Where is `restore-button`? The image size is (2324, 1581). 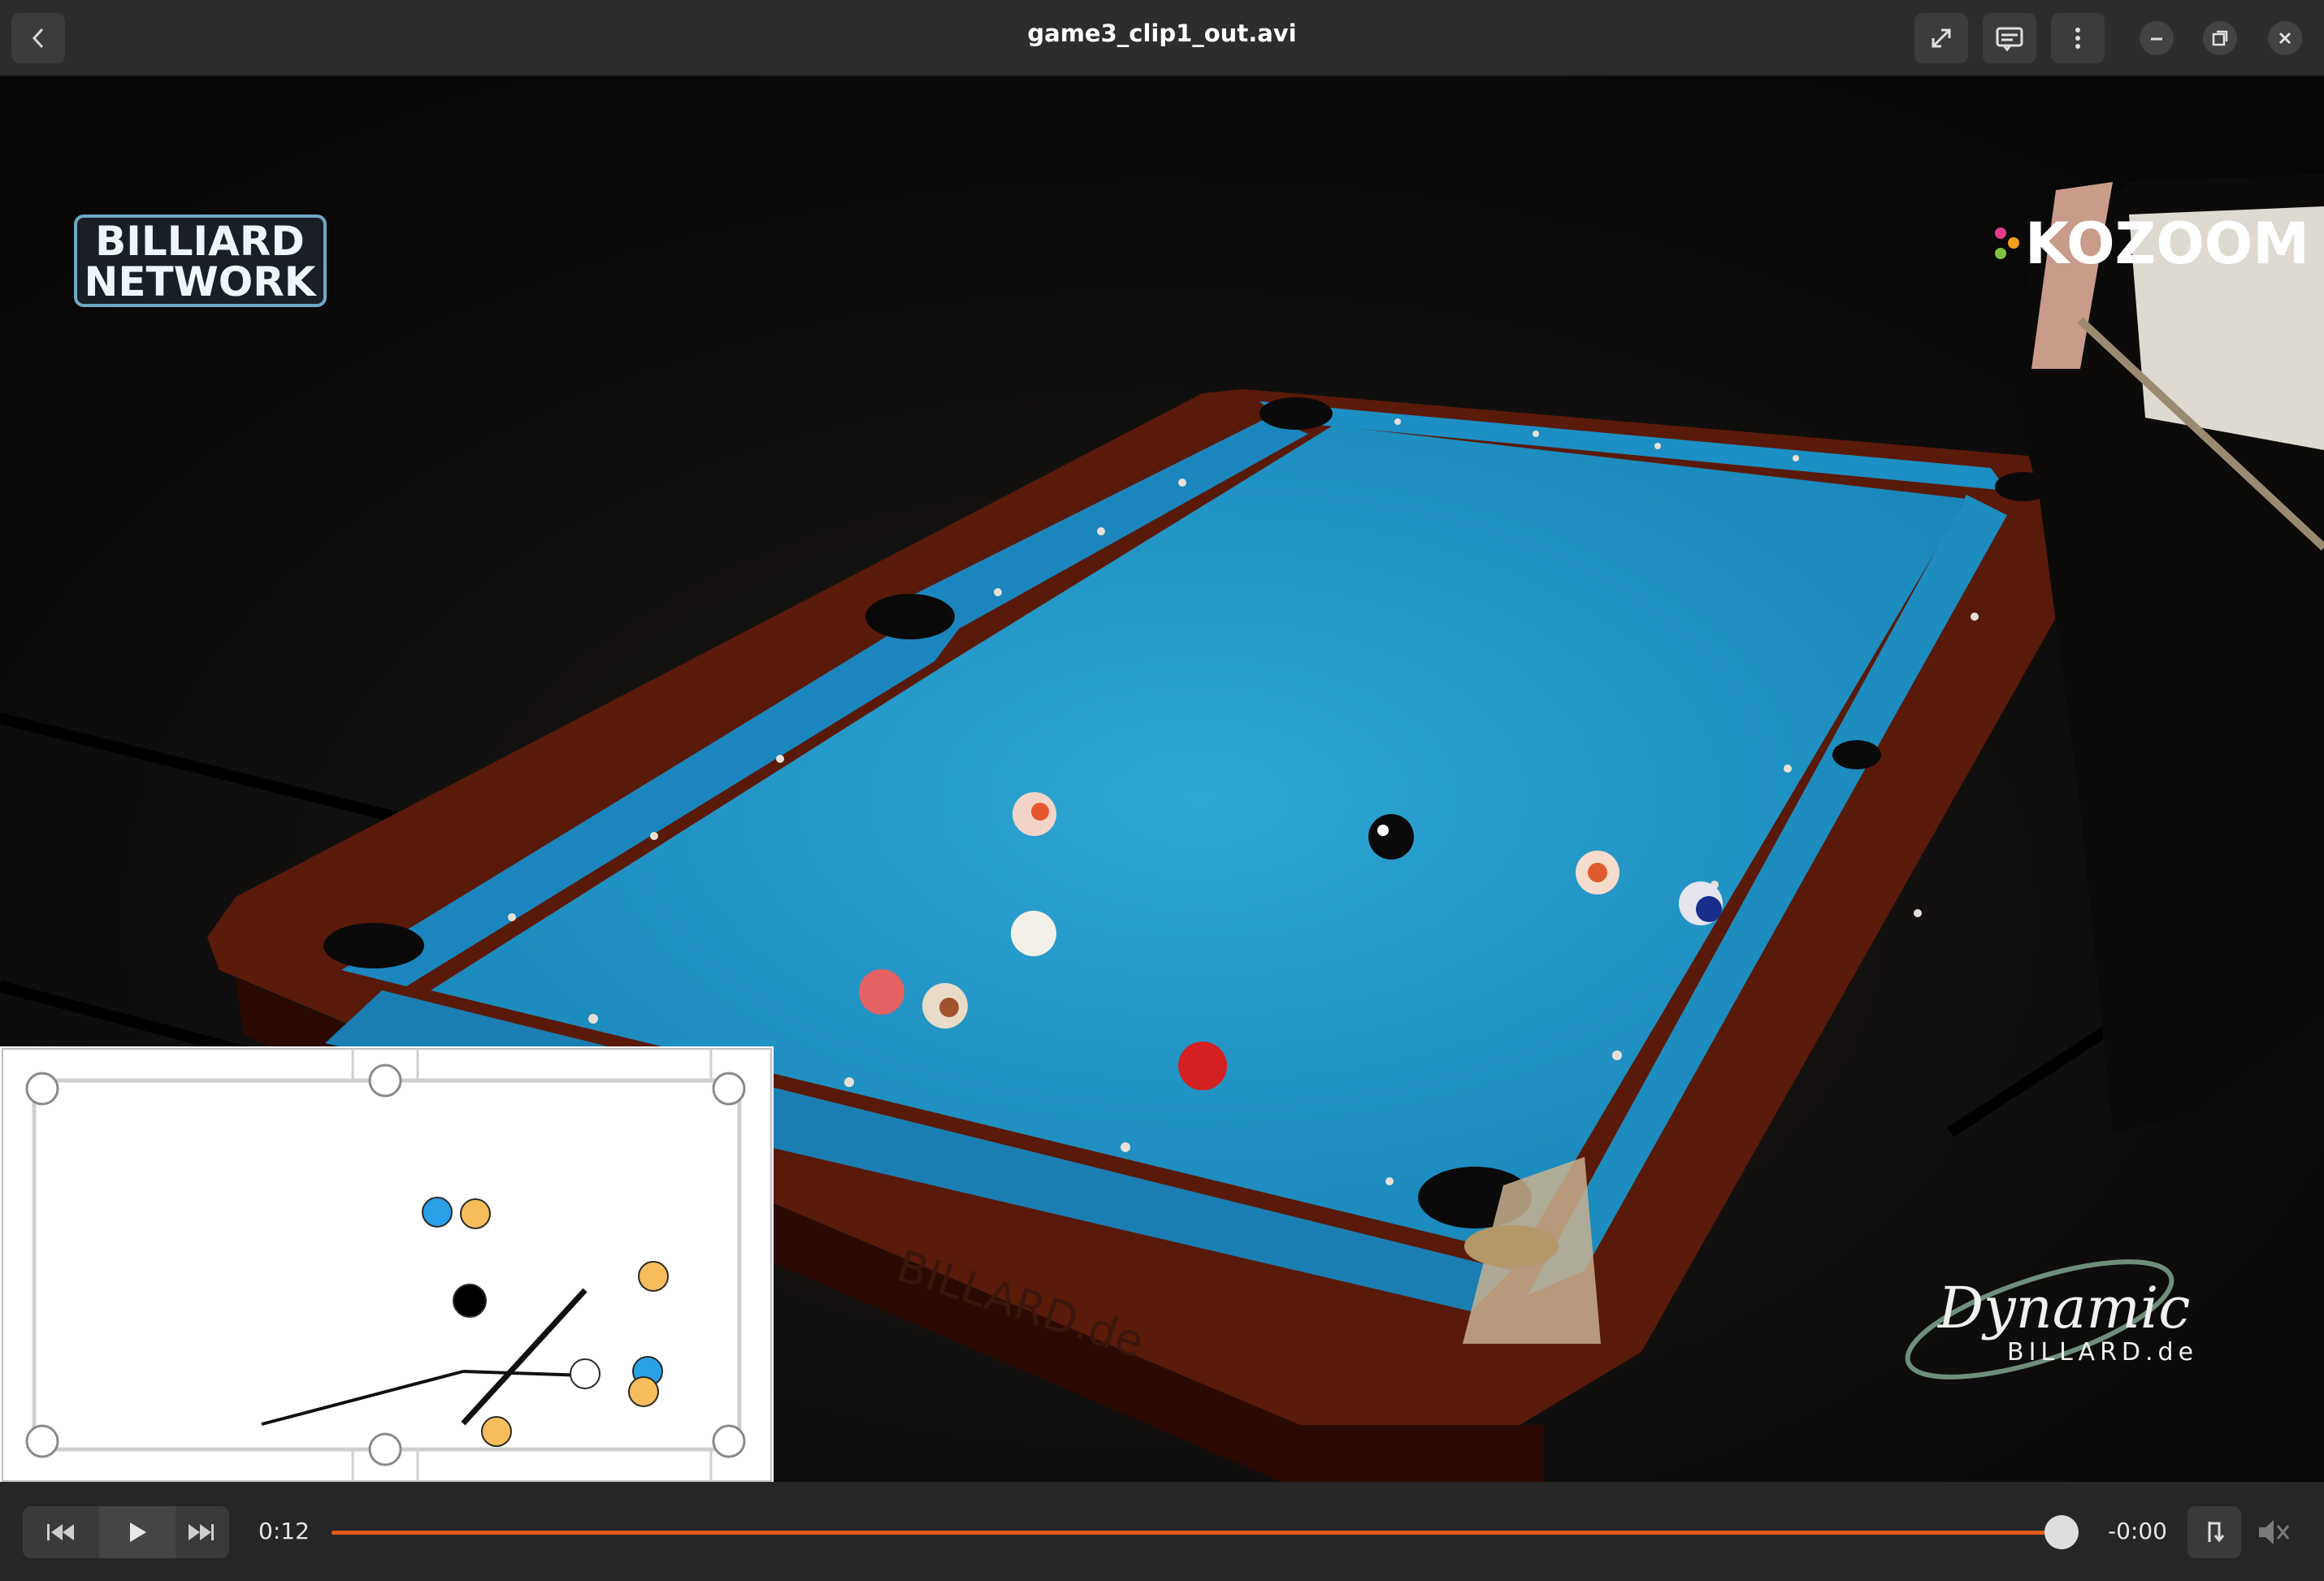 restore-button is located at coordinates (2220, 38).